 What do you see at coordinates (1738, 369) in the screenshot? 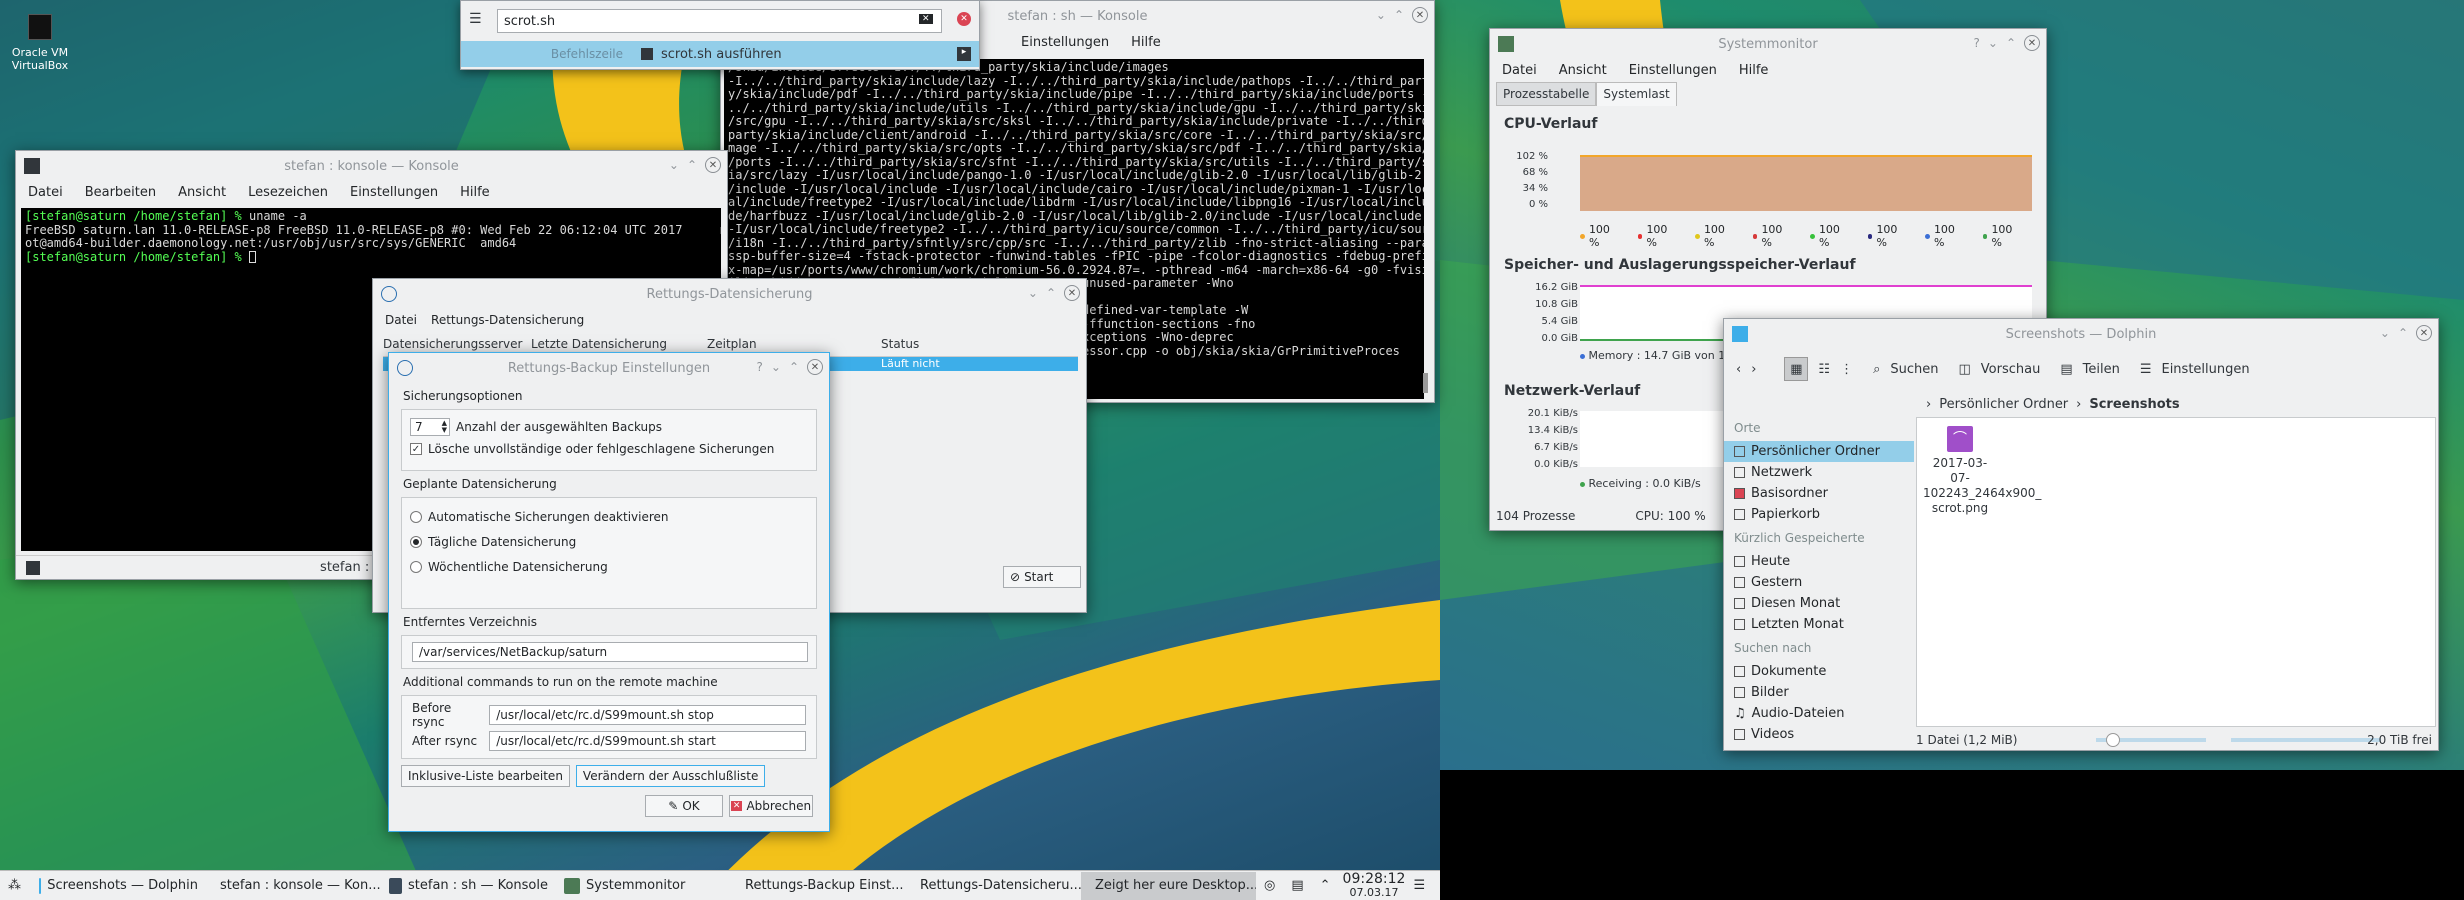
I see `back-icon: ‹` at bounding box center [1738, 369].